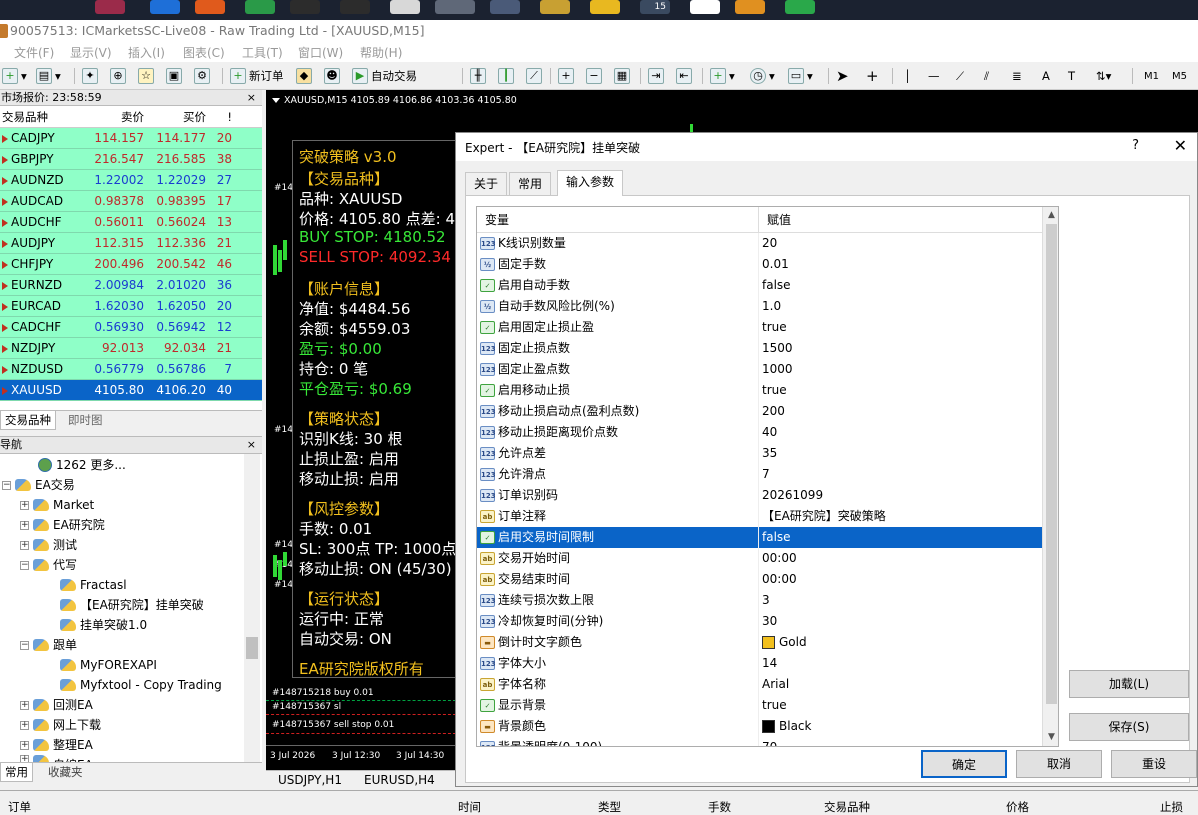  I want to click on param-value-cell: Gold, so click(783, 642).